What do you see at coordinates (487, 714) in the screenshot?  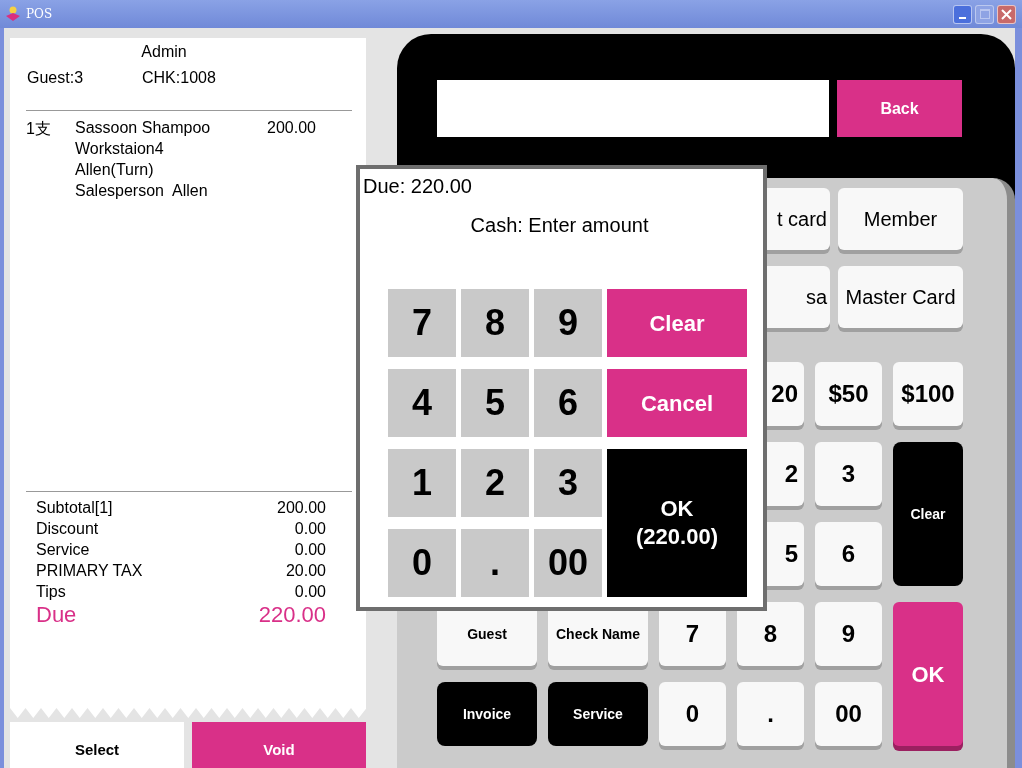 I see `keypad-button: Invoice` at bounding box center [487, 714].